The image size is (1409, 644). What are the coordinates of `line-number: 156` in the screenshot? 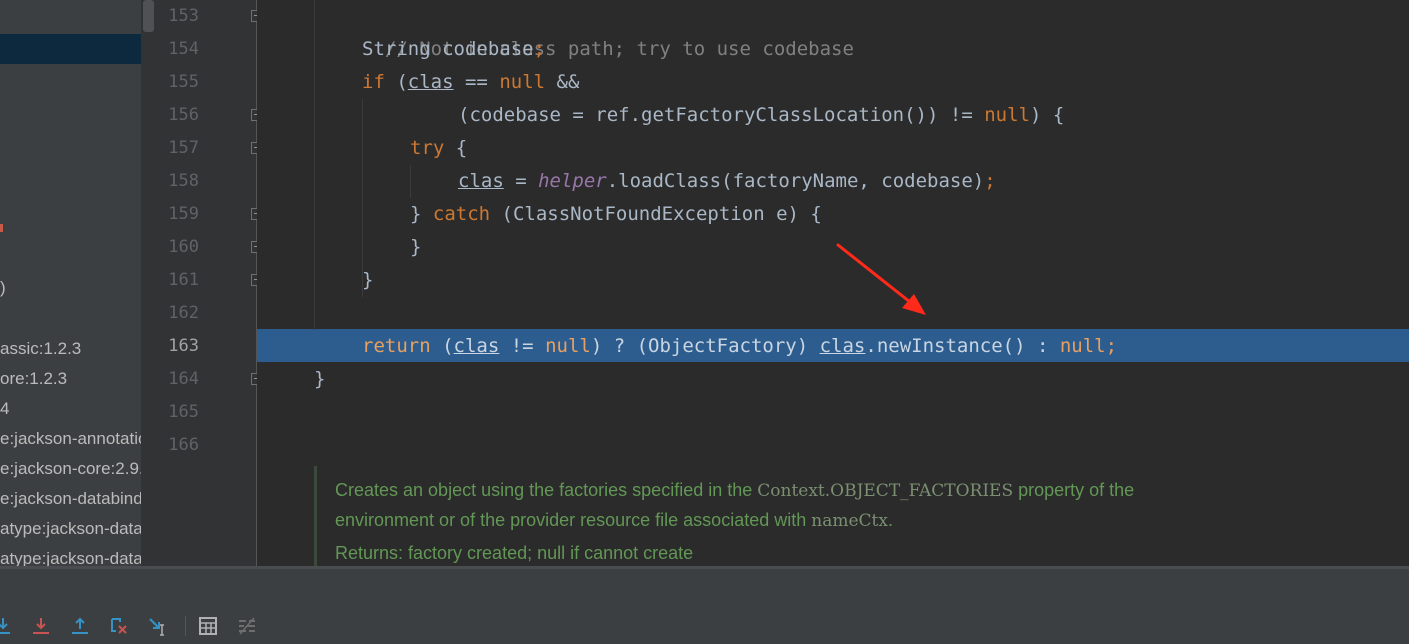 It's located at (183, 115).